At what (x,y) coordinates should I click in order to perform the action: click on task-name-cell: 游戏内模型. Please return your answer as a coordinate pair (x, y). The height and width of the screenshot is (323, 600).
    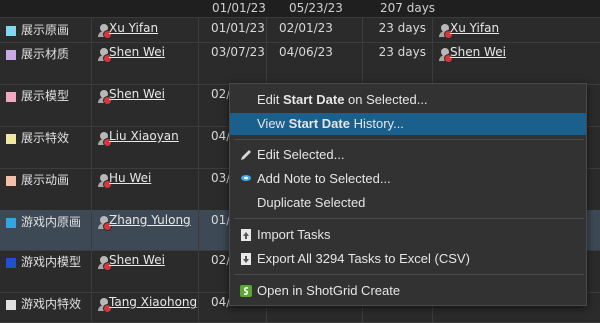
    Looking at the image, I should click on (46, 271).